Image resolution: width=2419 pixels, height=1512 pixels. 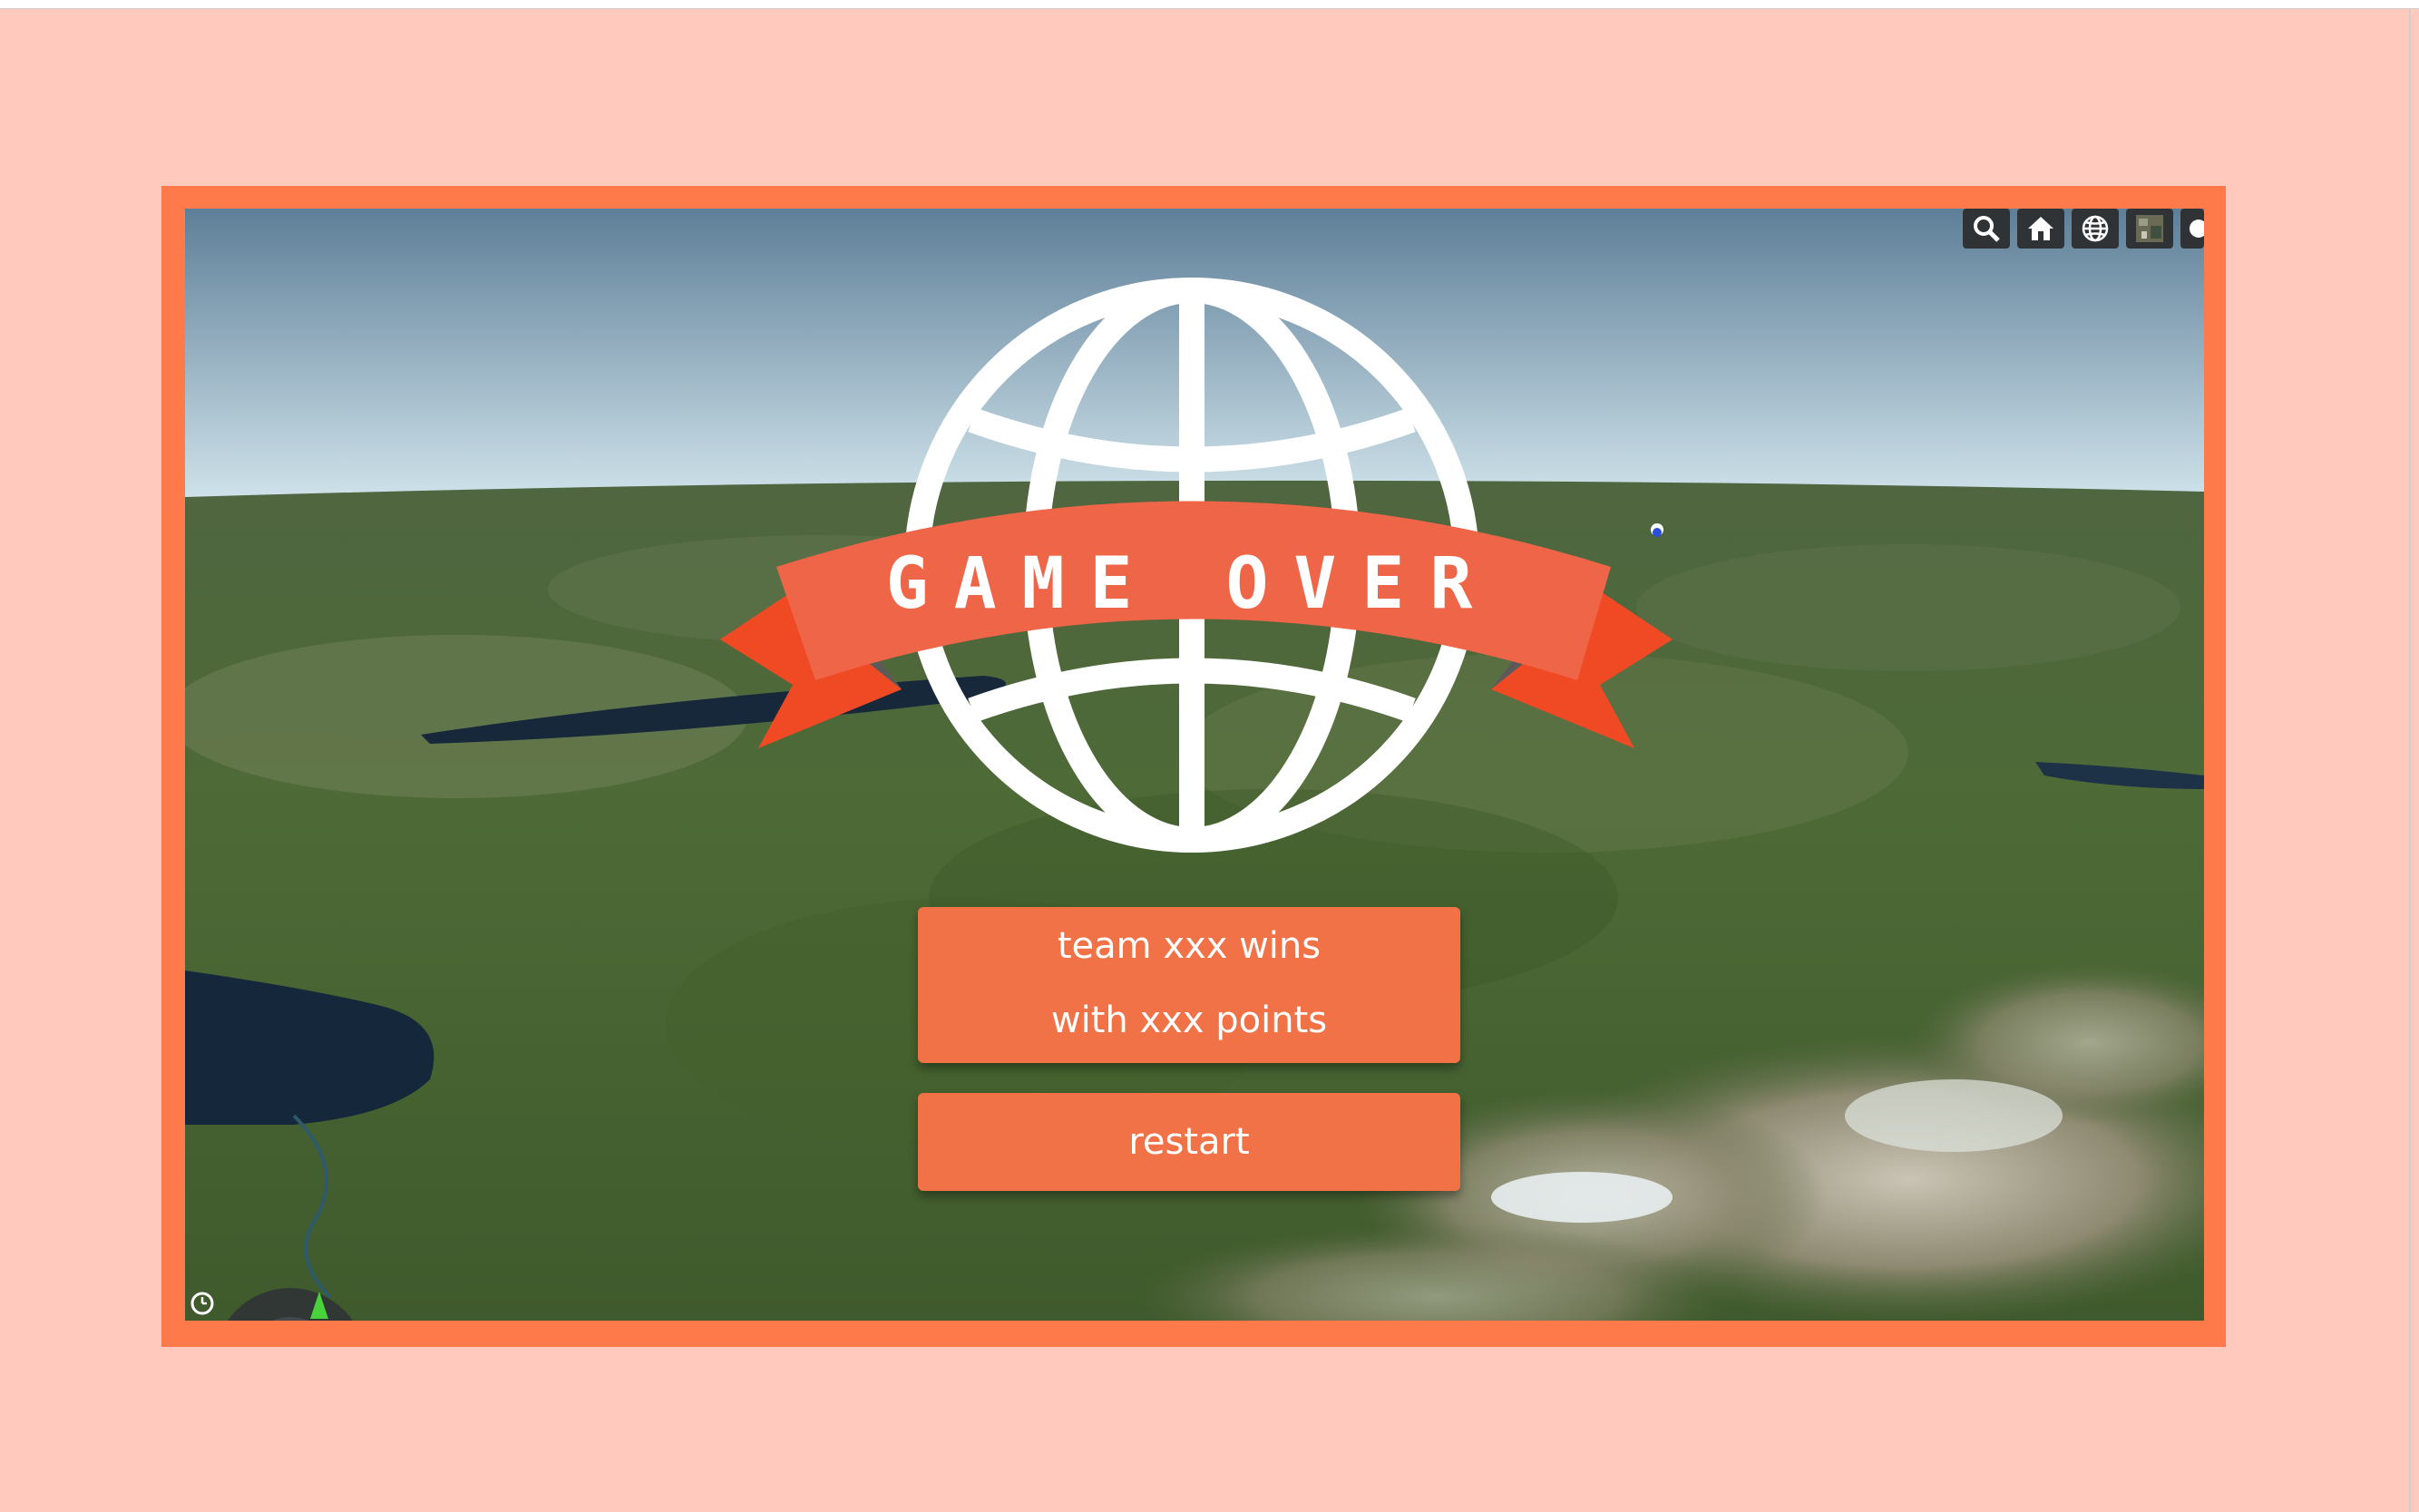 I want to click on home-icon, so click(x=2041, y=228).